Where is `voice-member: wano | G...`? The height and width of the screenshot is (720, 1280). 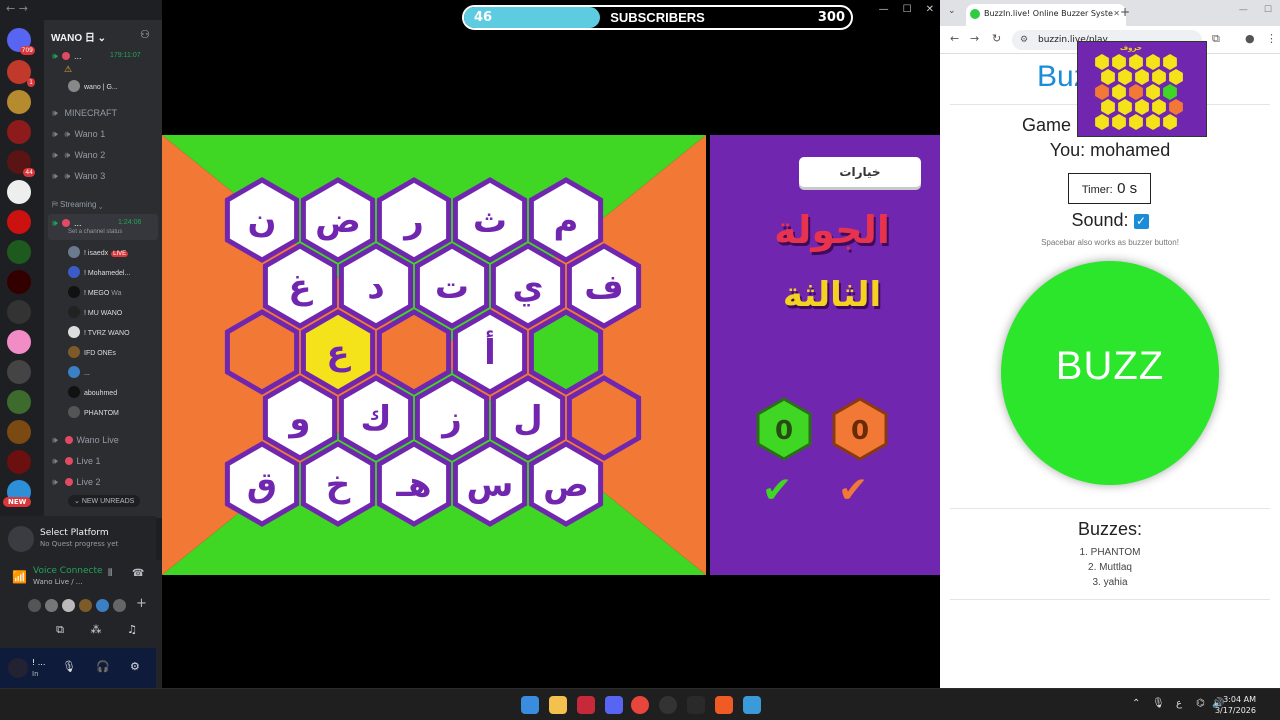
voice-member: wano | G... is located at coordinates (93, 87).